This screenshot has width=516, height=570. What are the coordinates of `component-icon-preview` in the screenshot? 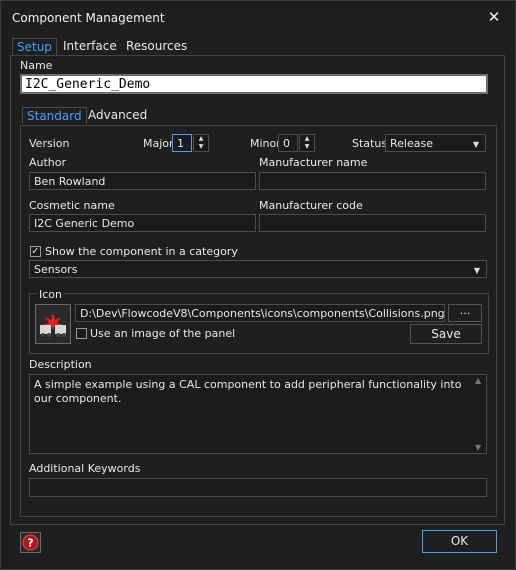 It's located at (53, 324).